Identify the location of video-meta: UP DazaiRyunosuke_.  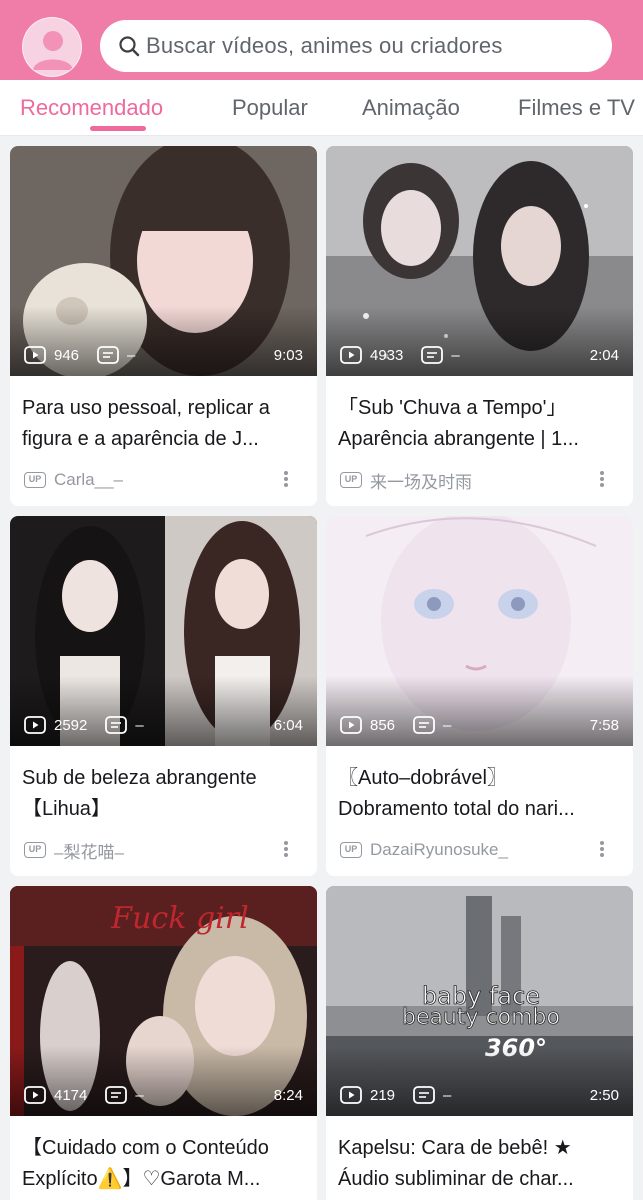
(480, 850).